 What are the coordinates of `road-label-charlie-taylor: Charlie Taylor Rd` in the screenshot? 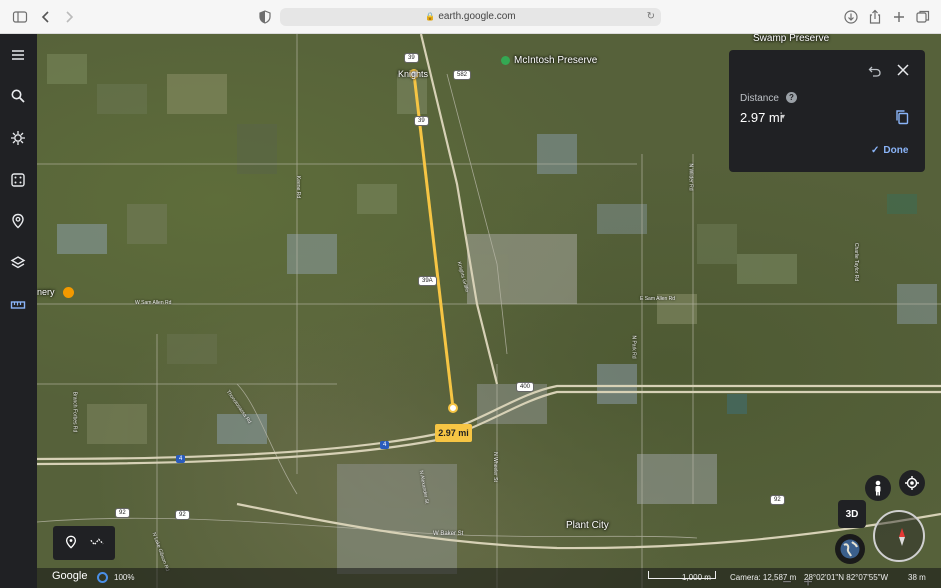 It's located at (856, 262).